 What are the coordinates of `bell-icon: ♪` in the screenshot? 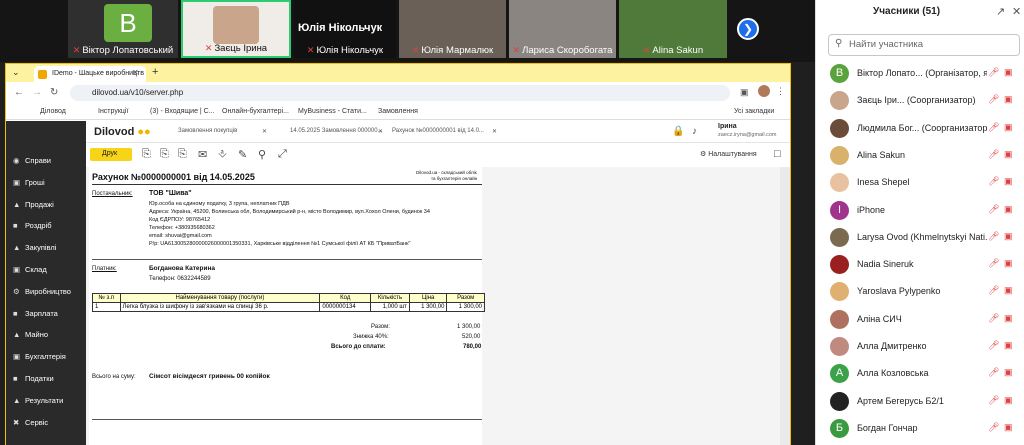 It's located at (694, 131).